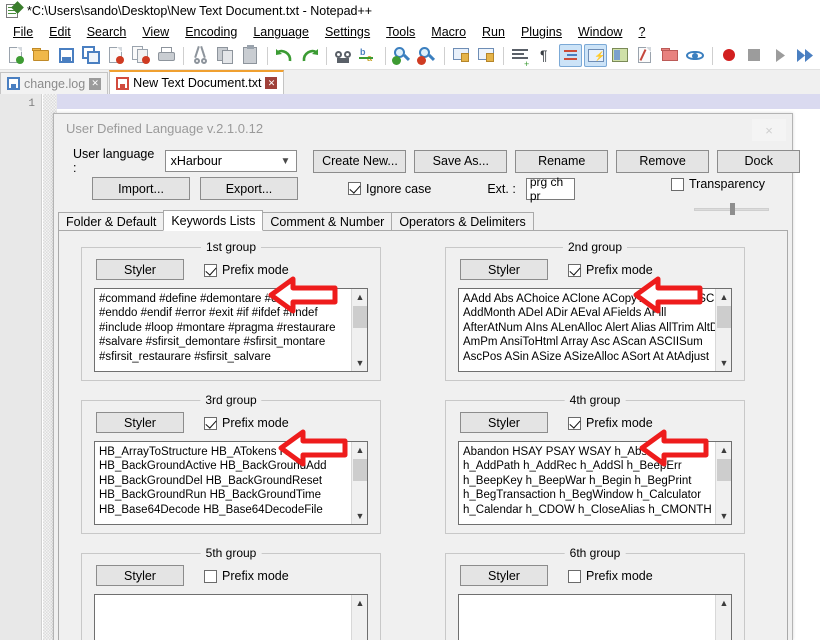 The height and width of the screenshot is (640, 820). What do you see at coordinates (504, 422) in the screenshot?
I see `styler-button-group-4: Styler` at bounding box center [504, 422].